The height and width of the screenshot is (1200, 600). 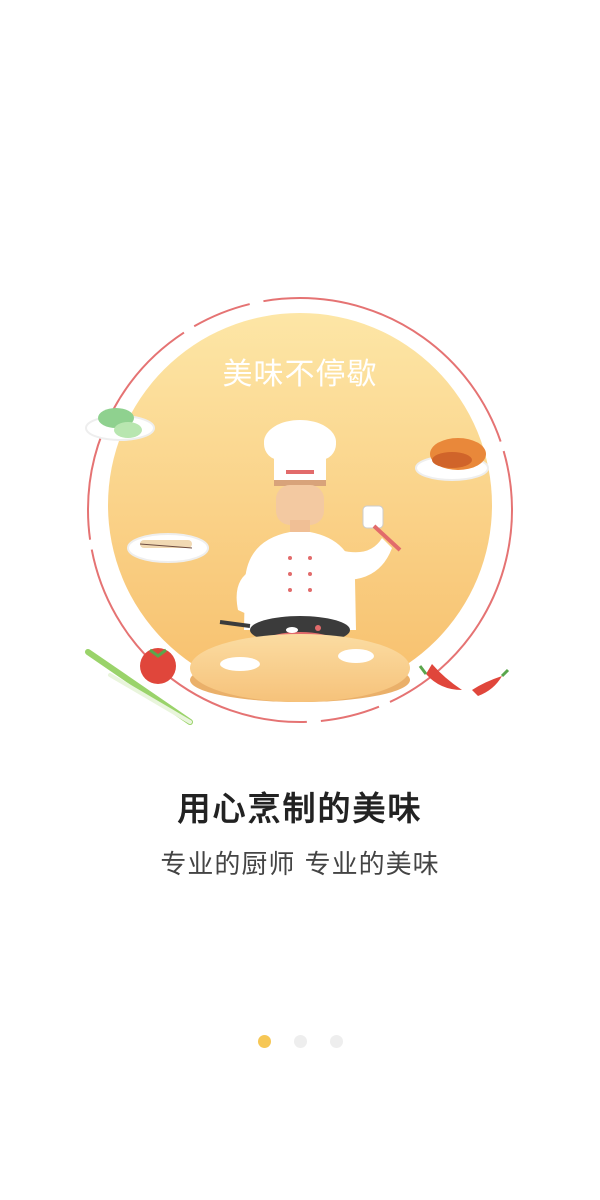 I want to click on round-table, so click(x=300, y=668).